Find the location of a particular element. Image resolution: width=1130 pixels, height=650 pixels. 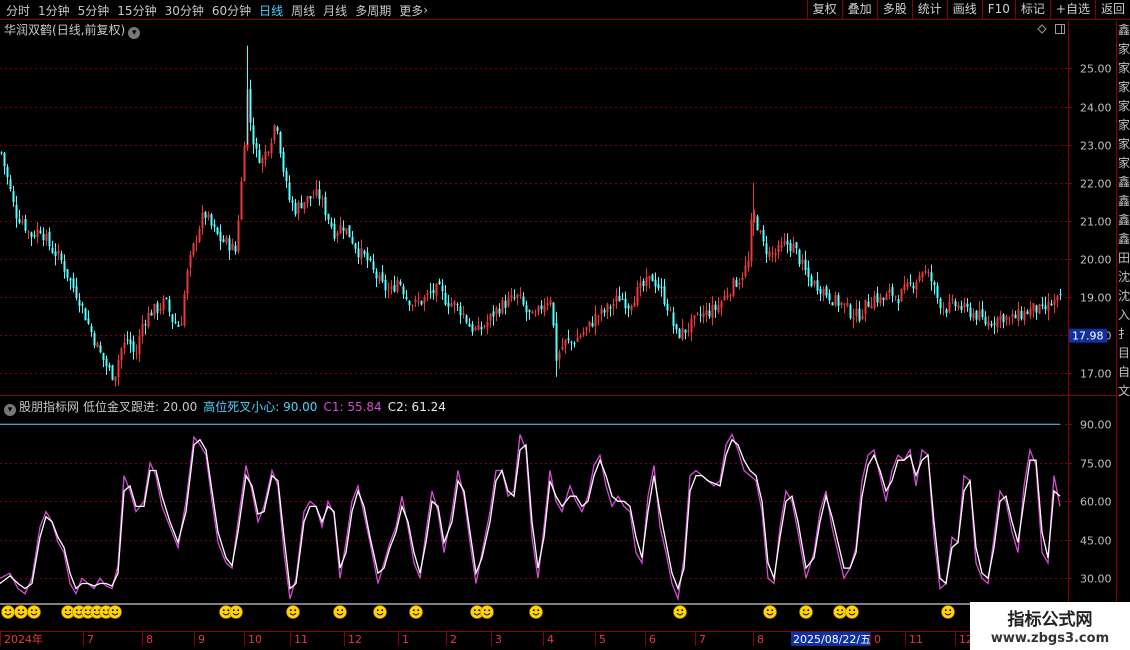

c1-value-label: C1: 55.84 is located at coordinates (352, 407).